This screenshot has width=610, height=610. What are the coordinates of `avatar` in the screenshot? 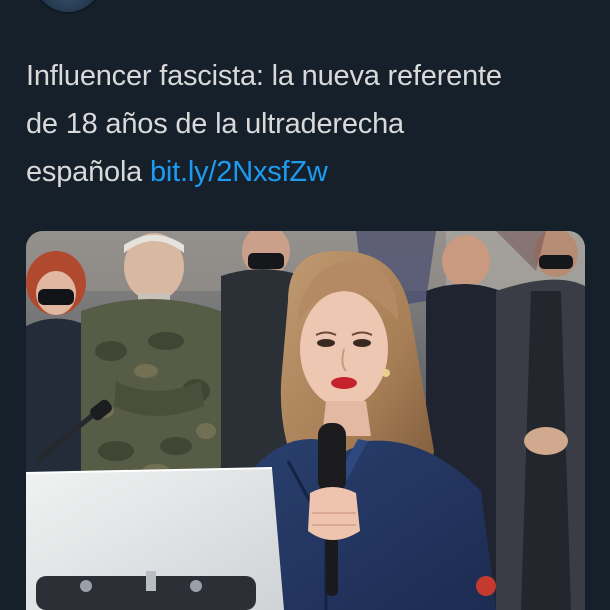 It's located at (68, 6).